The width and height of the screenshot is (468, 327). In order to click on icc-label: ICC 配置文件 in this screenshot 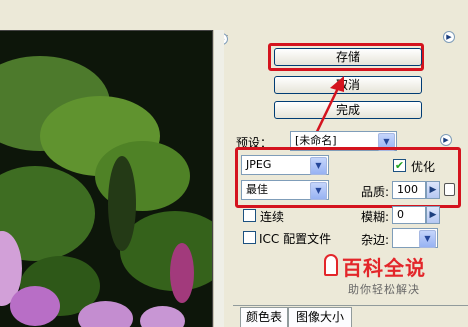, I will do `click(295, 239)`.